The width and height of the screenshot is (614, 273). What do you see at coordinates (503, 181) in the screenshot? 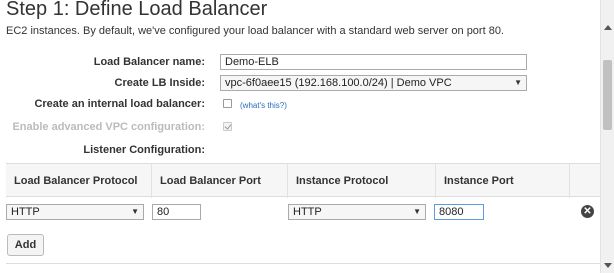
I see `header-instance-port: Instance Port` at bounding box center [503, 181].